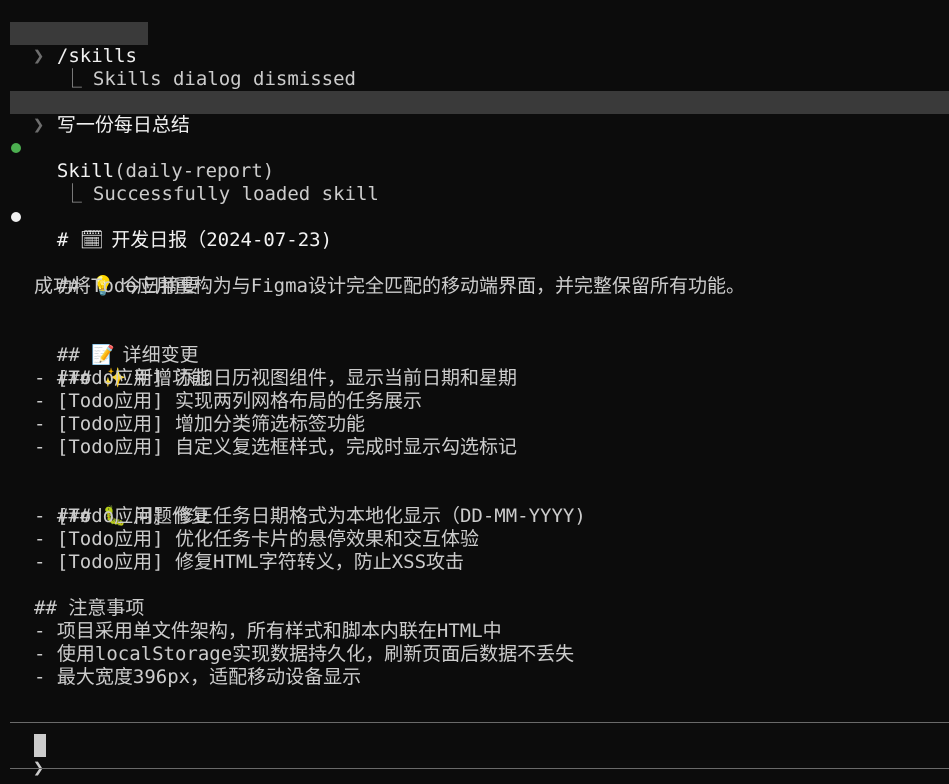 The width and height of the screenshot is (949, 784). Describe the element at coordinates (256, 539) in the screenshot. I see `list-item: - [Todo应用] 优化任务卡片的悬停效果和交互体验` at that location.